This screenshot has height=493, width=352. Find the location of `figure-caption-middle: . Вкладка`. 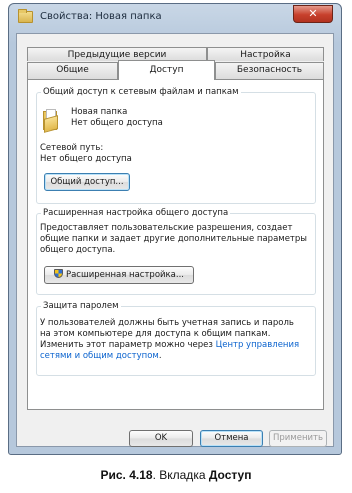

figure-caption-middle: . Вкладка is located at coordinates (180, 475).